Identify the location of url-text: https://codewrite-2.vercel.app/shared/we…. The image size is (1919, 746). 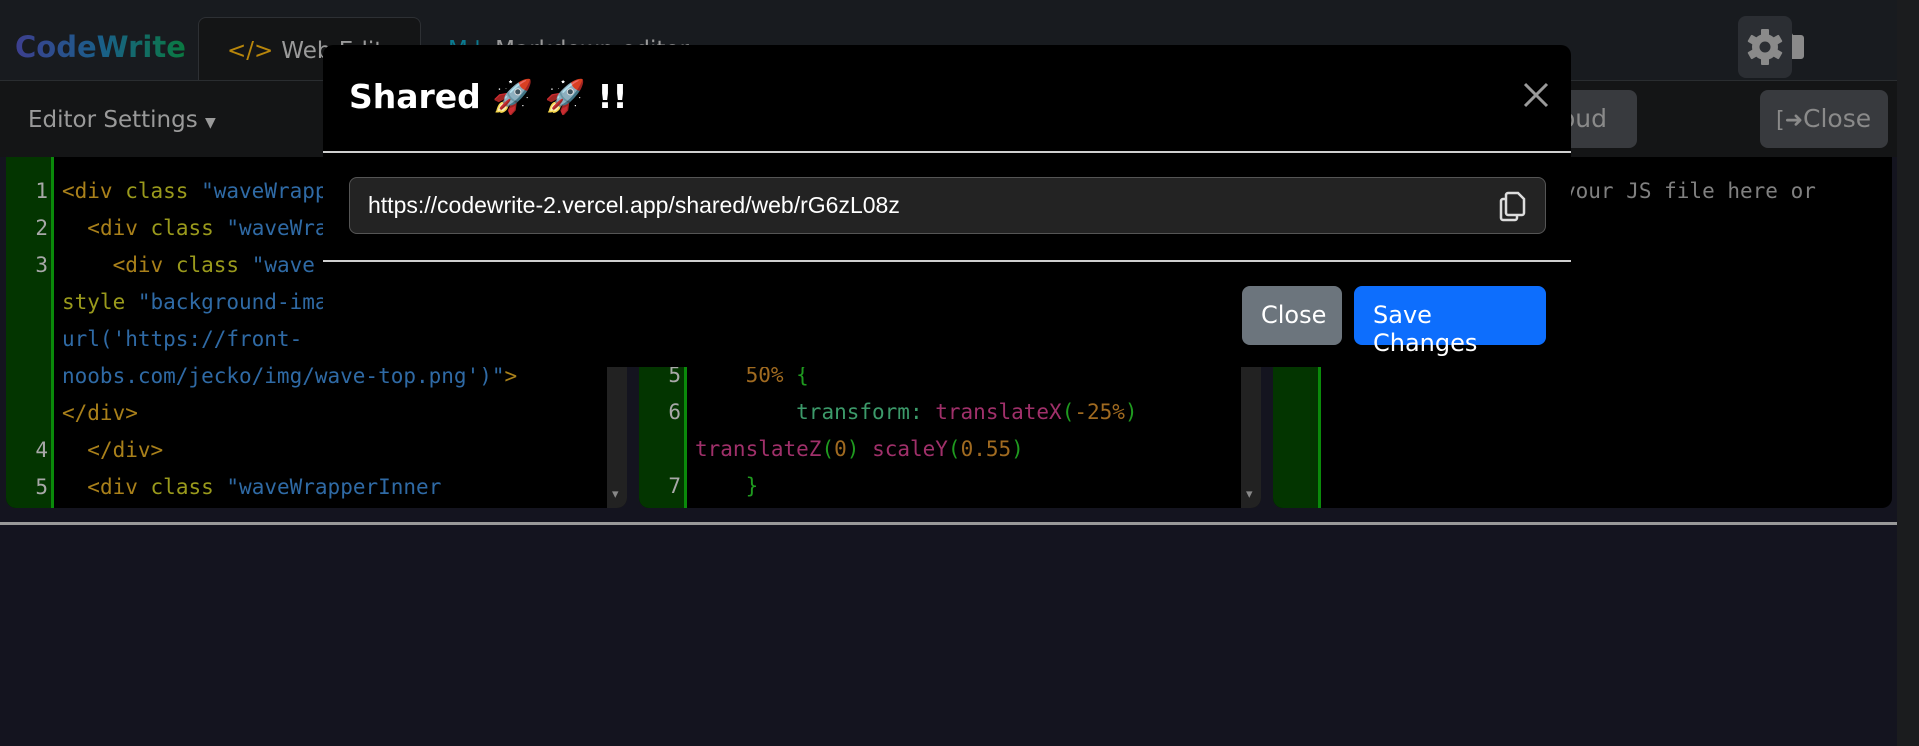
(634, 205).